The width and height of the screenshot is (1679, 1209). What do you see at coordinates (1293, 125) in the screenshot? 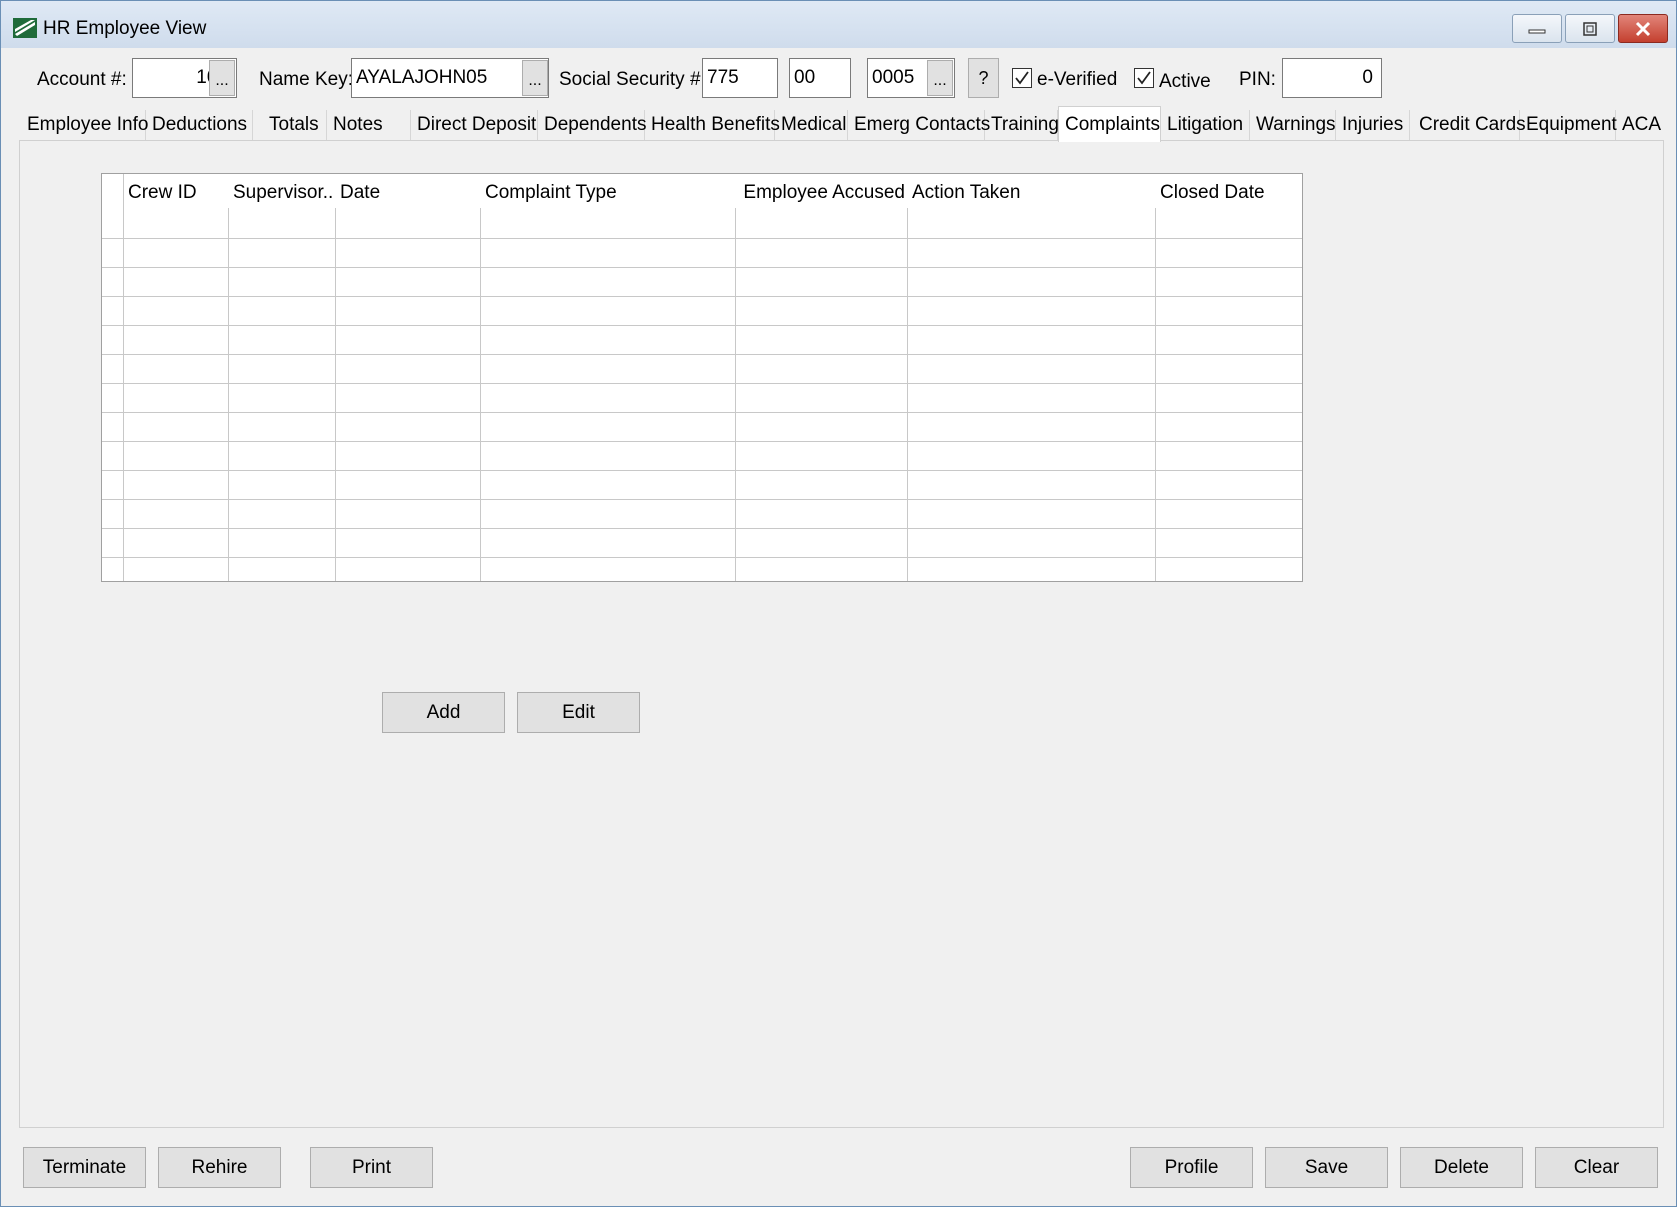
I see `tab-warnings: Warnings` at bounding box center [1293, 125].